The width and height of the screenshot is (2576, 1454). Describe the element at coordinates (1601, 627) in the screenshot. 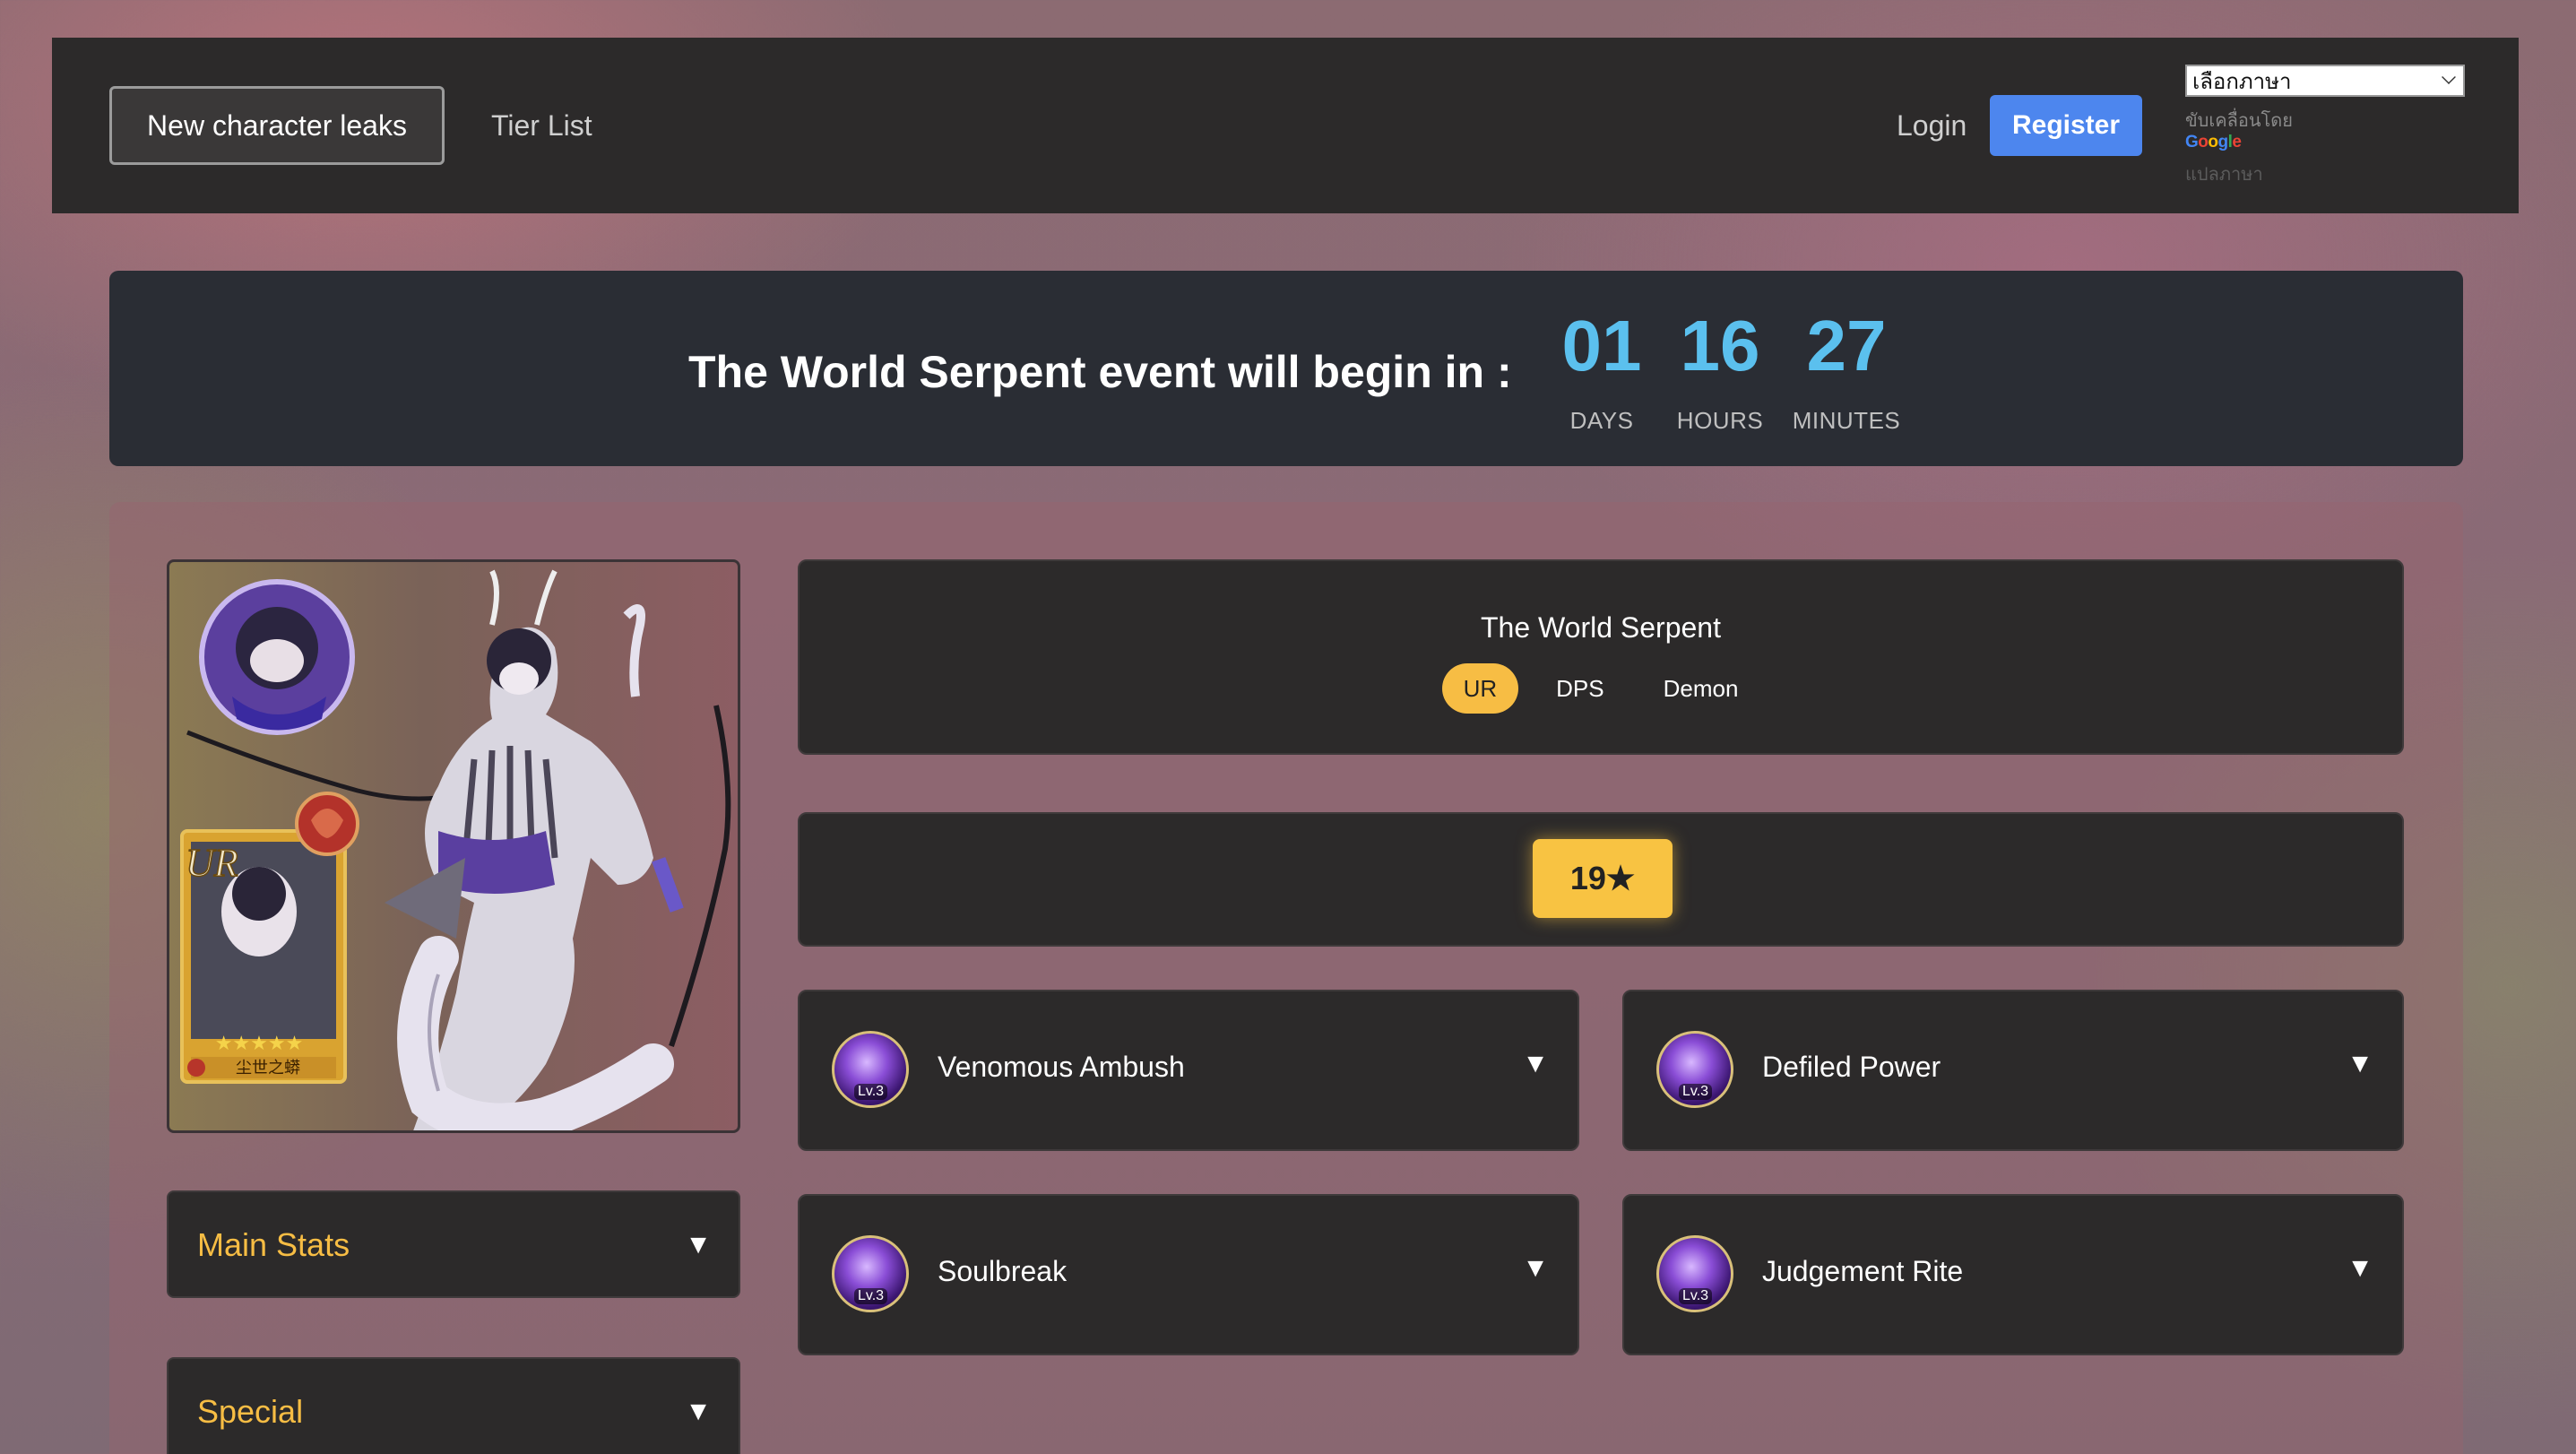

I see `character-name: The World Serpent` at that location.